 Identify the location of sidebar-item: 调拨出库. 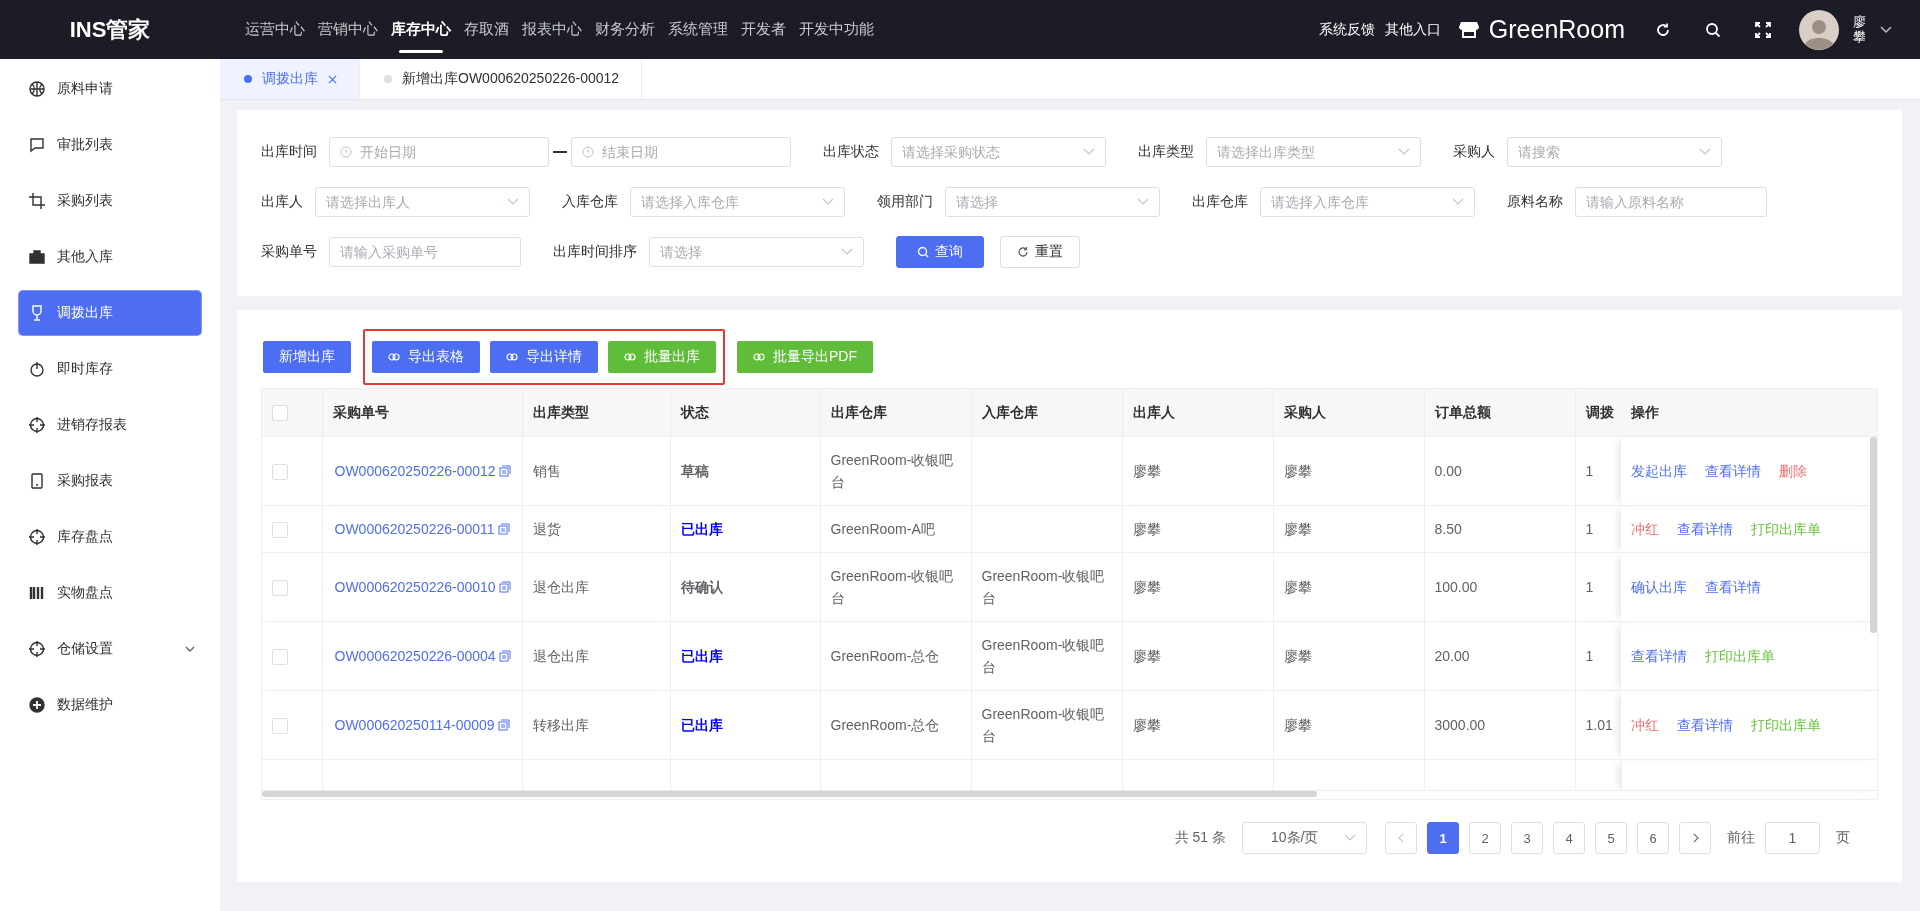
(110, 313).